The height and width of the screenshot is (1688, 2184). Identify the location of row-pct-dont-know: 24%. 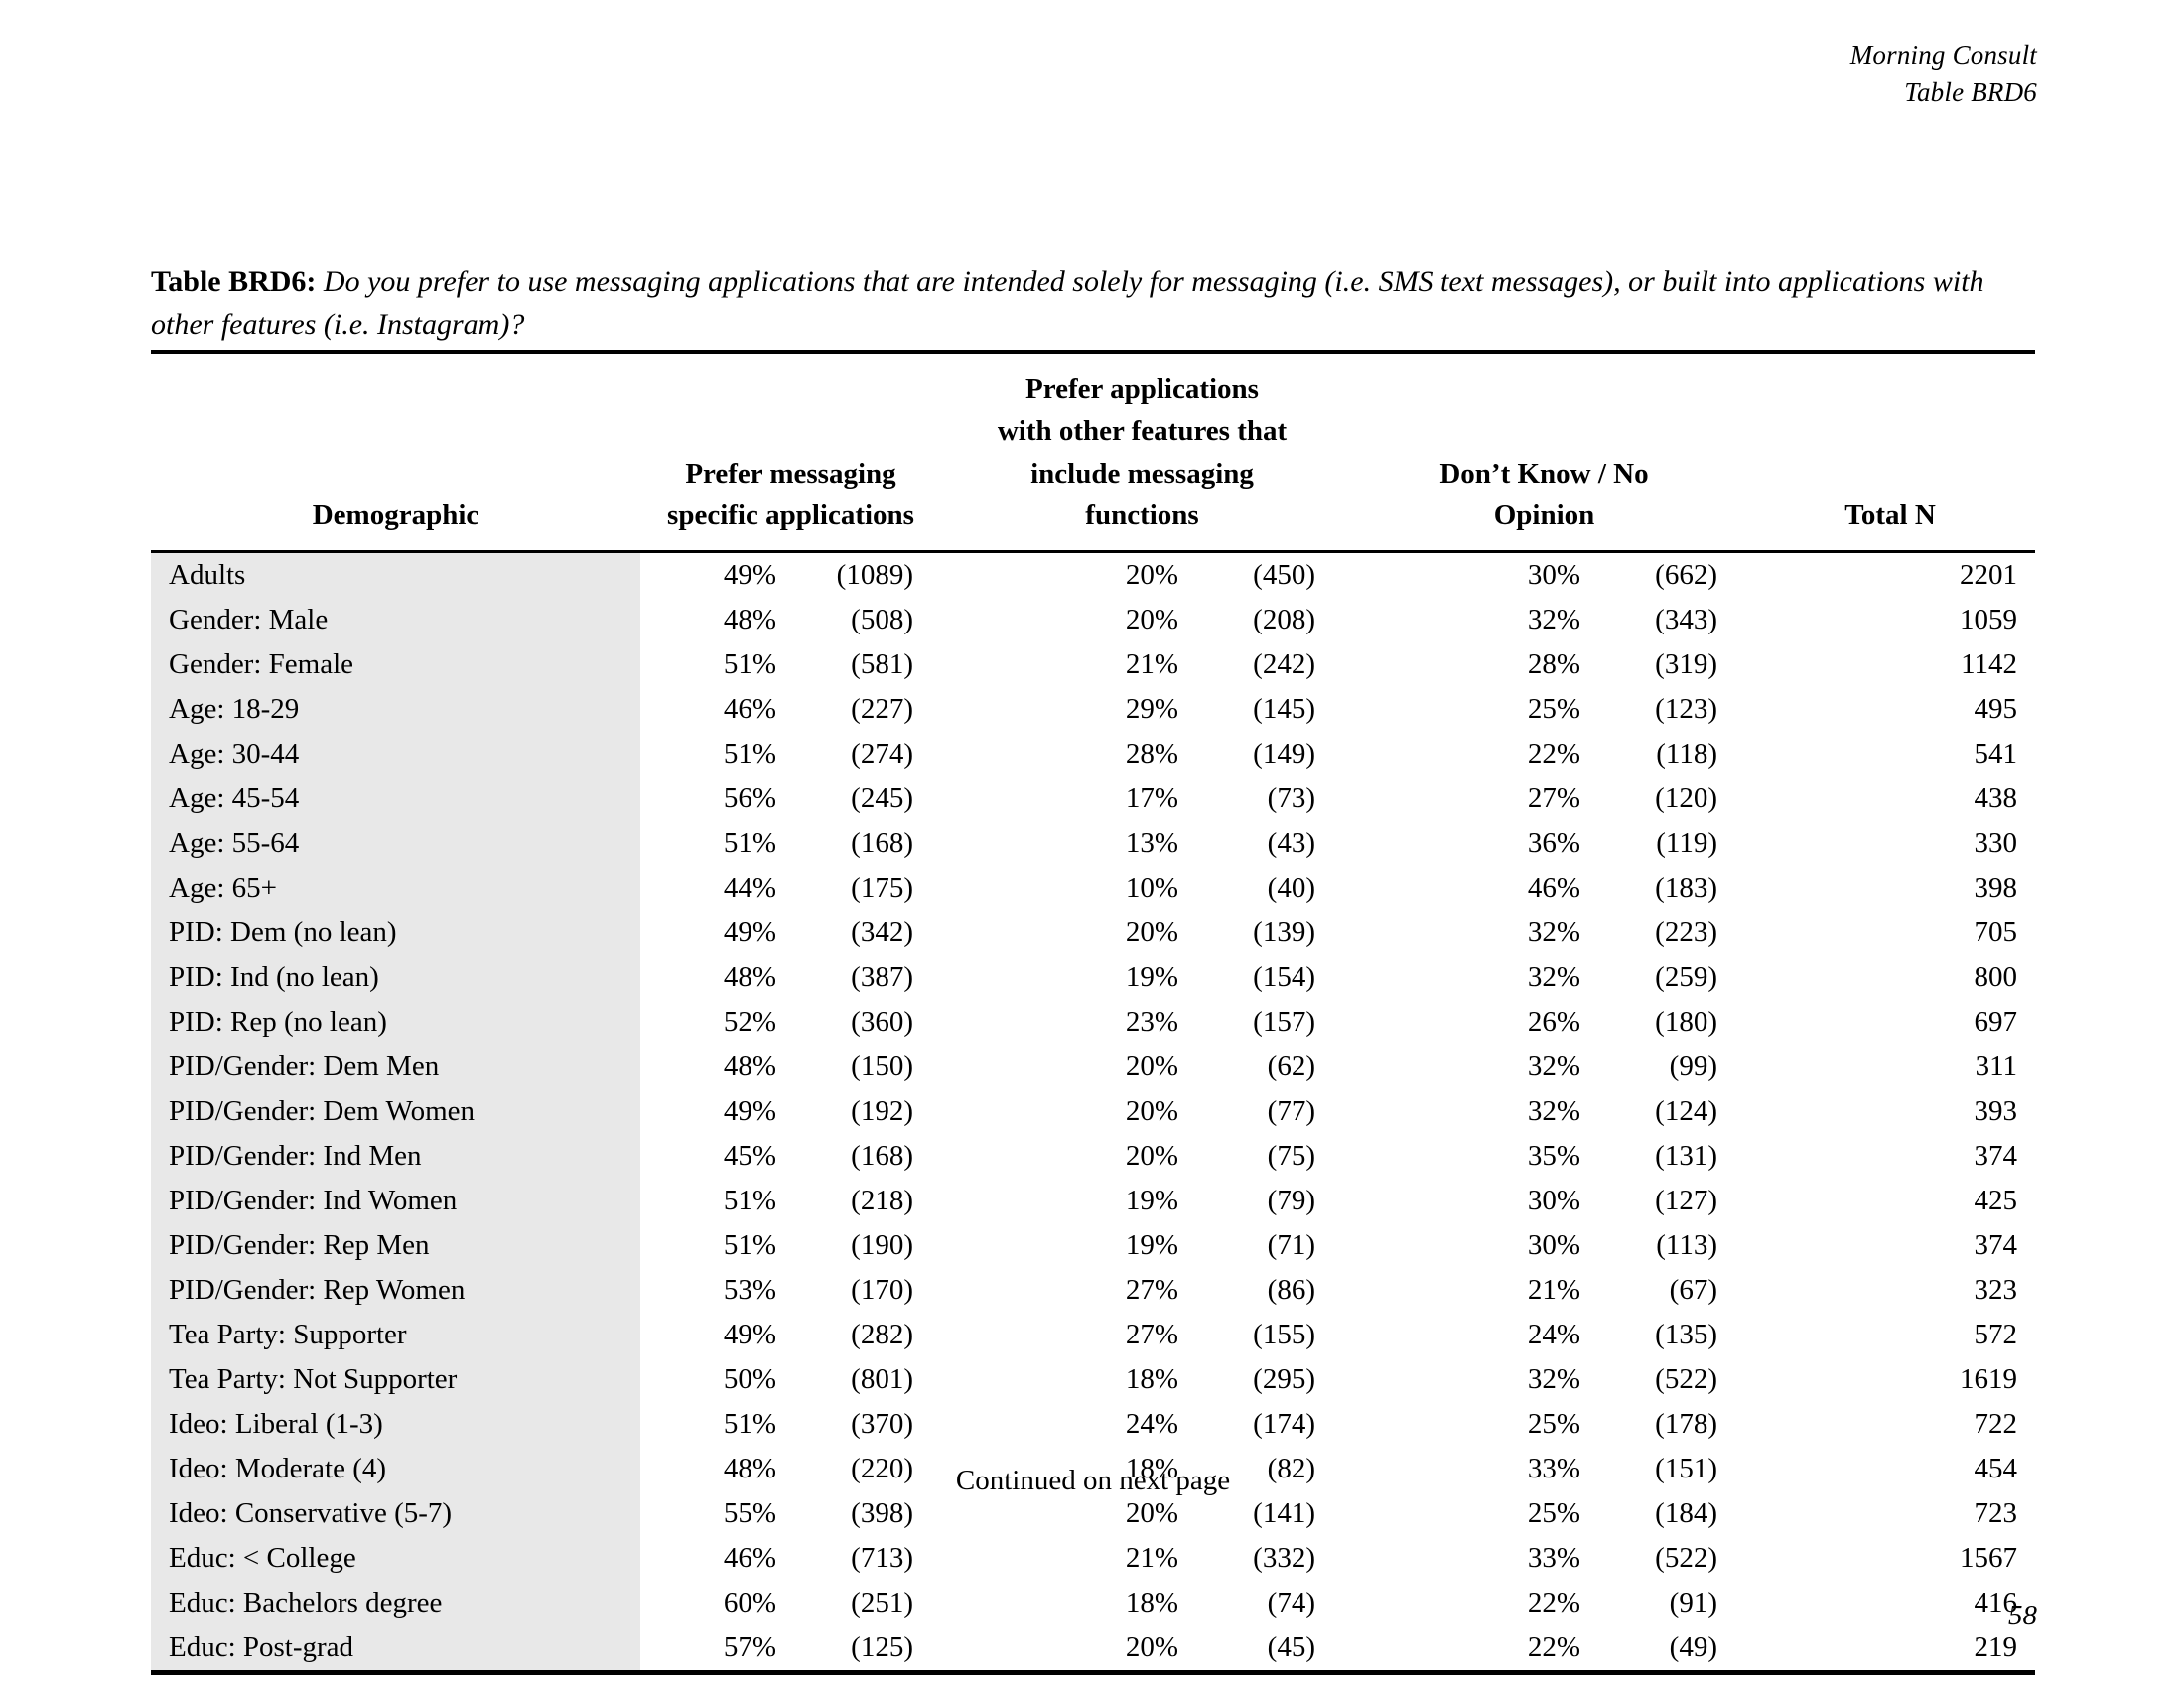
(1553, 1335).